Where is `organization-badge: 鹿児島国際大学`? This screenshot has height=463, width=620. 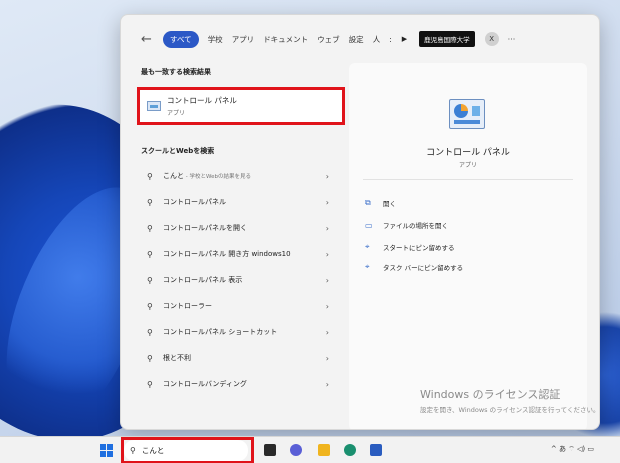
organization-badge: 鹿児島国際大学 is located at coordinates (447, 39).